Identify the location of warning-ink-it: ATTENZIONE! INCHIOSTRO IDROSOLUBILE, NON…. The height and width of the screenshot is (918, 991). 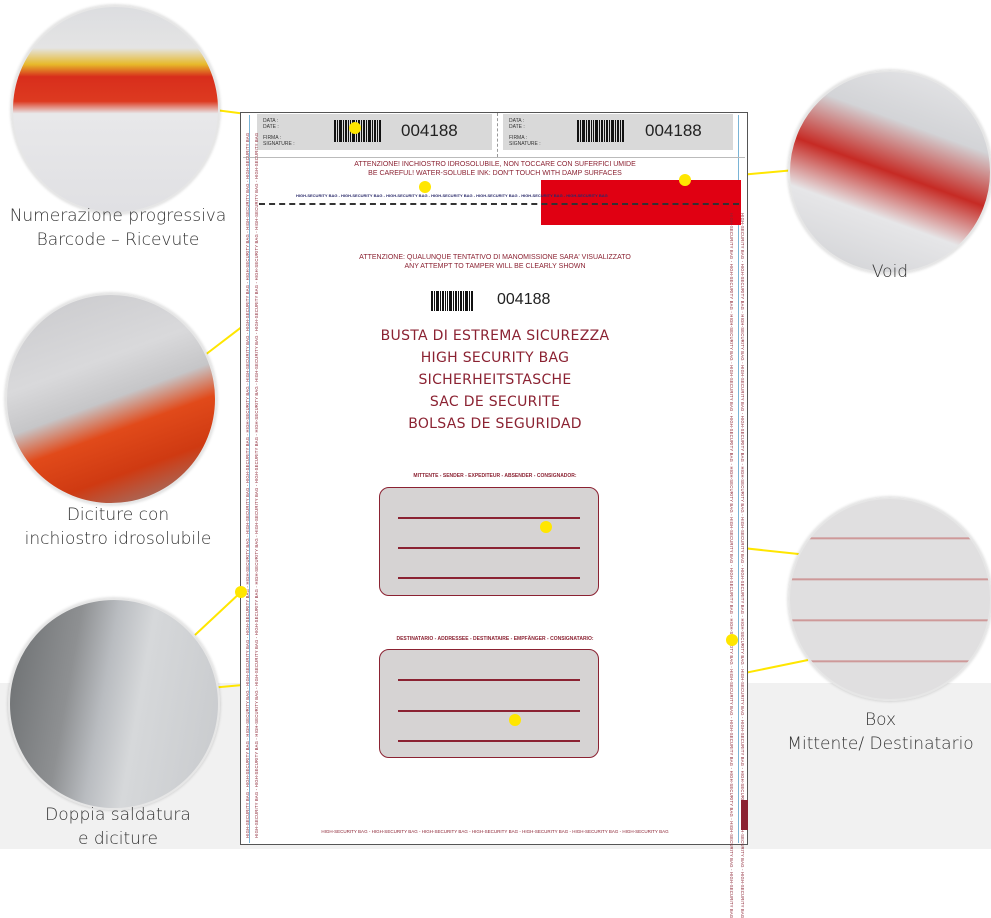
(495, 164).